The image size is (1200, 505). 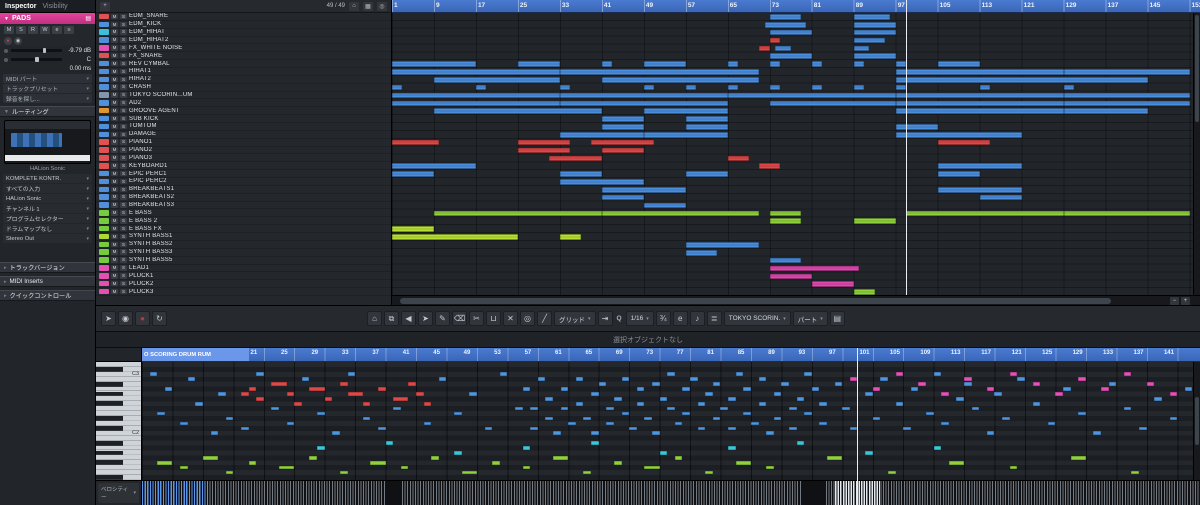 What do you see at coordinates (243, 33) in the screenshot?
I see `track-row: M S EDM_HIHAT` at bounding box center [243, 33].